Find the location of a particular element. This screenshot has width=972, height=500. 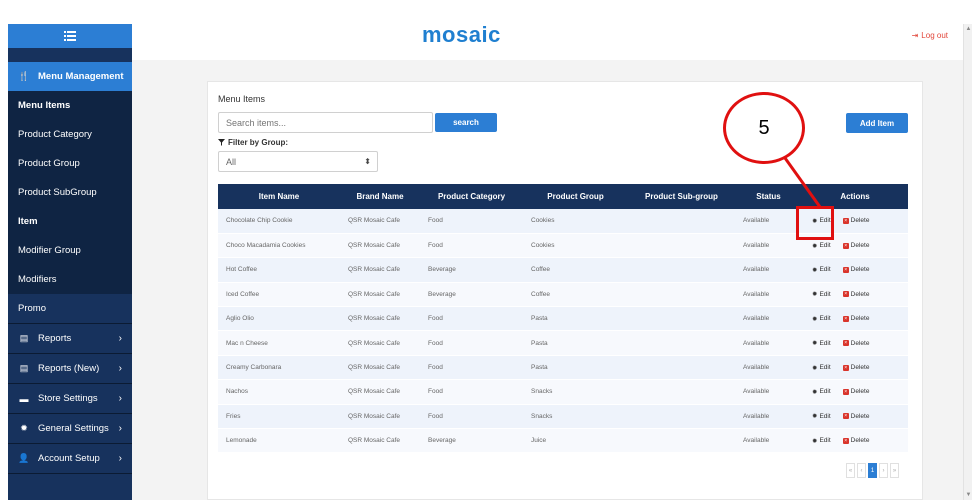

page-nav-button: « is located at coordinates (850, 470).